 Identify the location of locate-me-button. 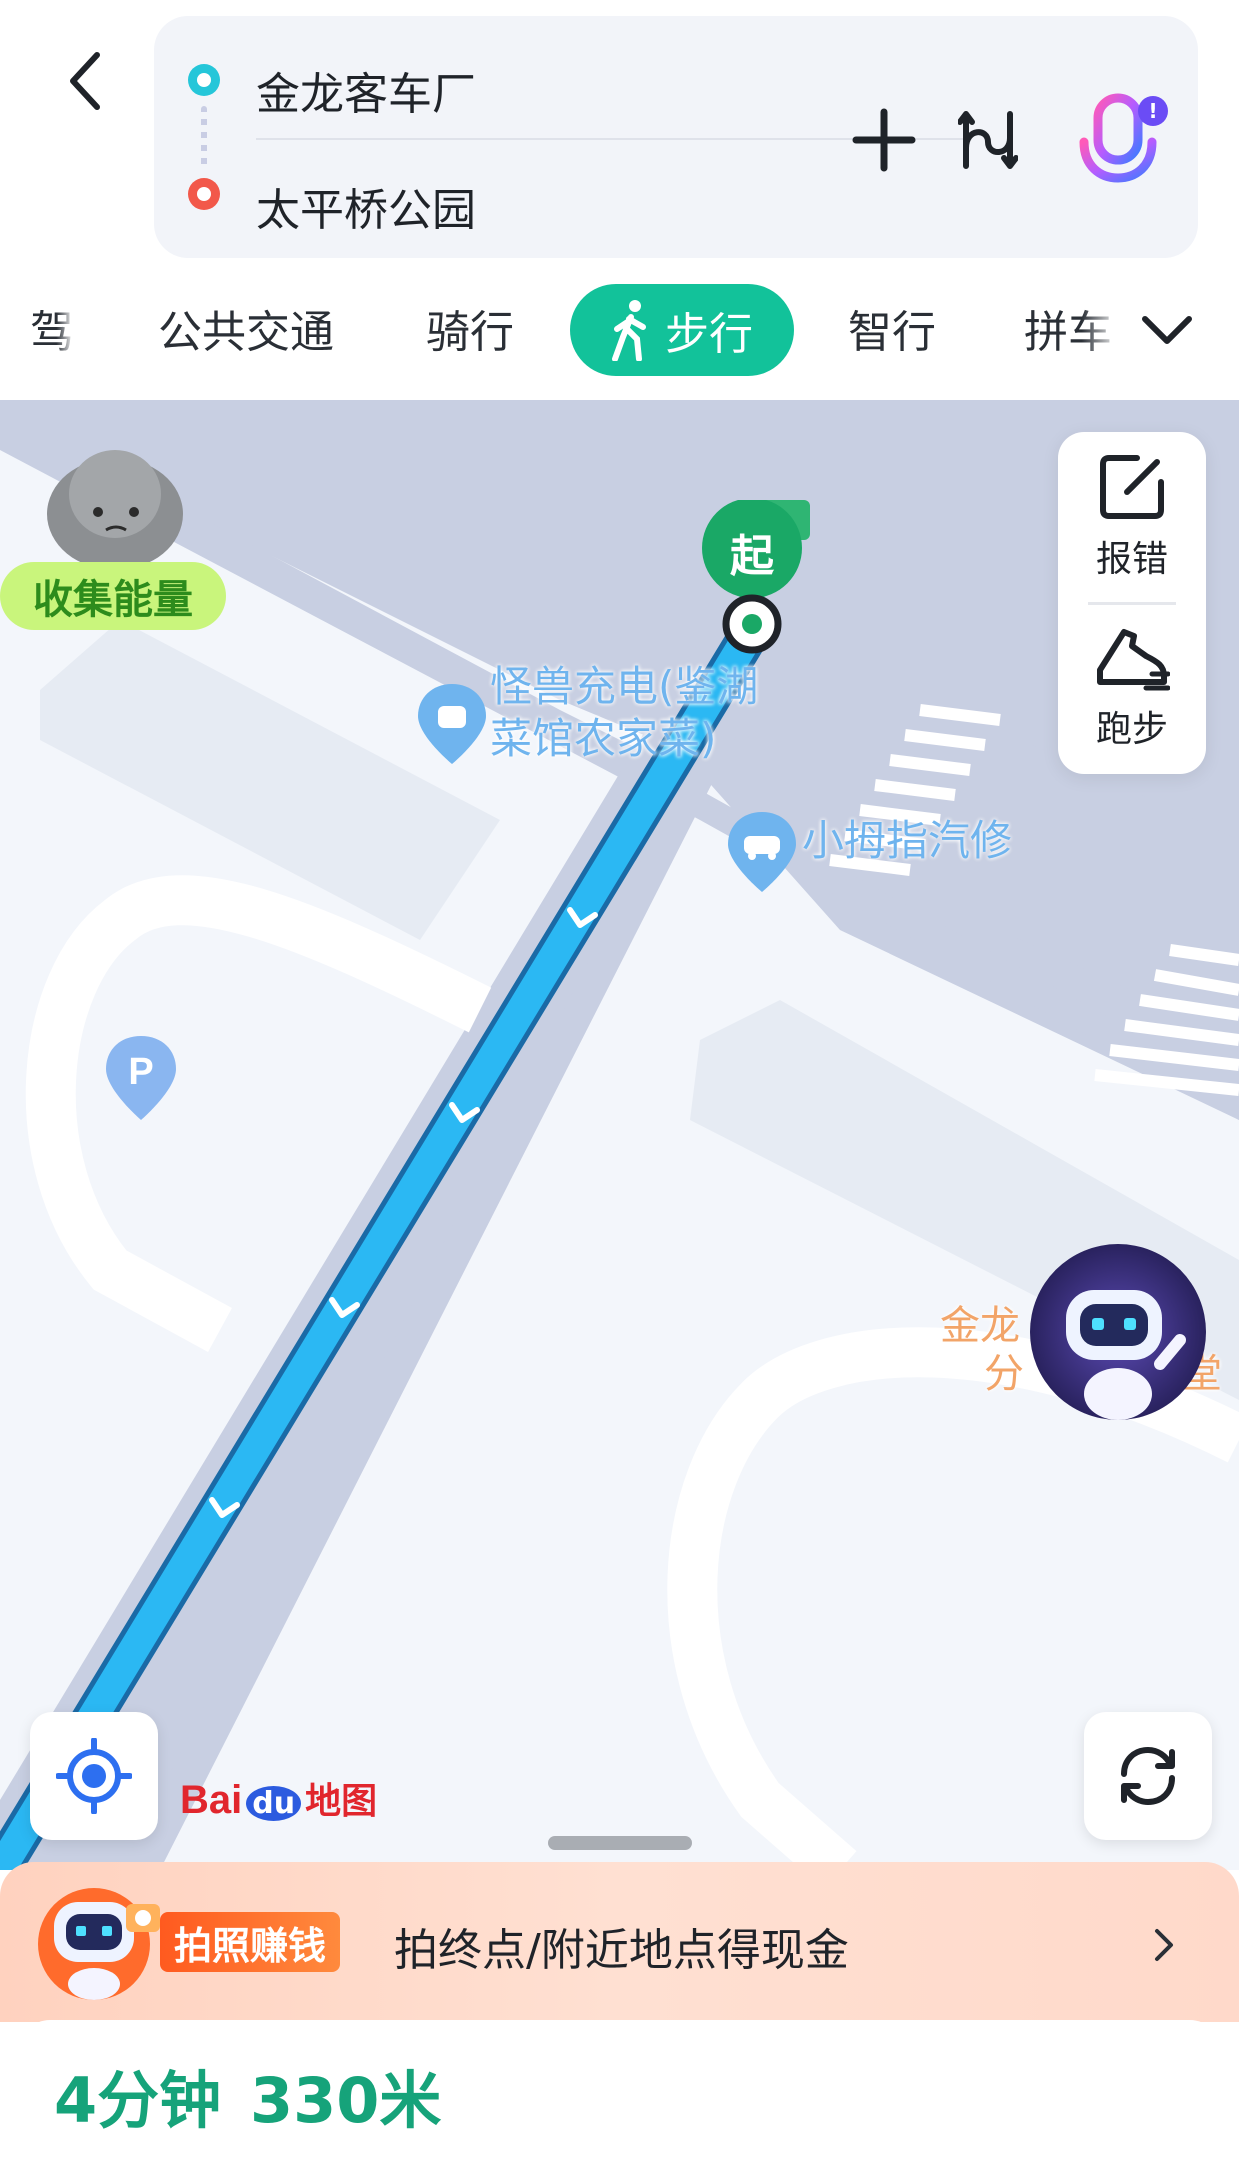
(94, 1776).